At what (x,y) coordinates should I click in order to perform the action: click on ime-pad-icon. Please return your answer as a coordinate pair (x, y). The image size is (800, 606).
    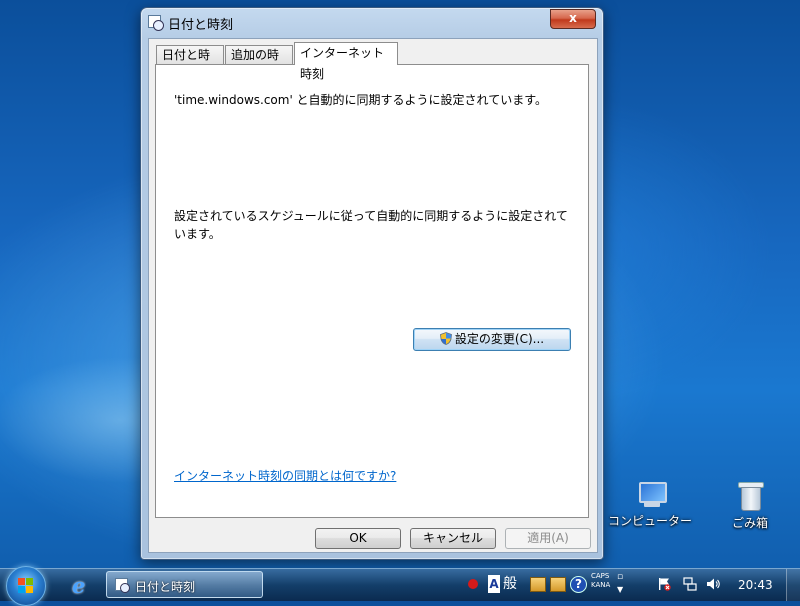
    Looking at the image, I should click on (474, 584).